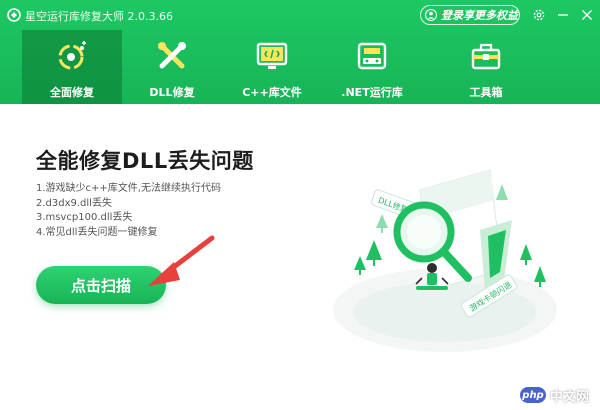 This screenshot has width=600, height=410. I want to click on list-item: 3.msvcp100.dll丢失, so click(84, 217).